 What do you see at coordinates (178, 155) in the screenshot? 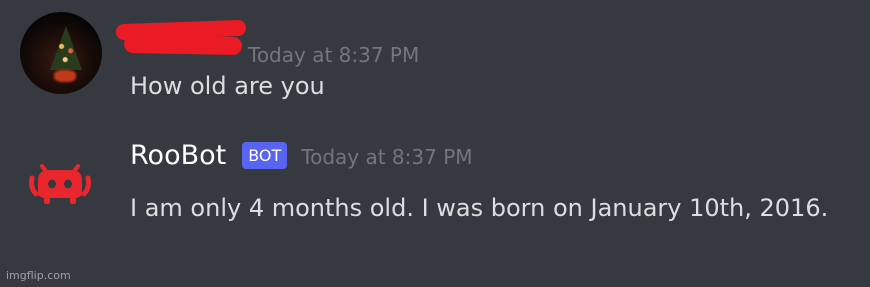
I see `bot-username: RooBot` at bounding box center [178, 155].